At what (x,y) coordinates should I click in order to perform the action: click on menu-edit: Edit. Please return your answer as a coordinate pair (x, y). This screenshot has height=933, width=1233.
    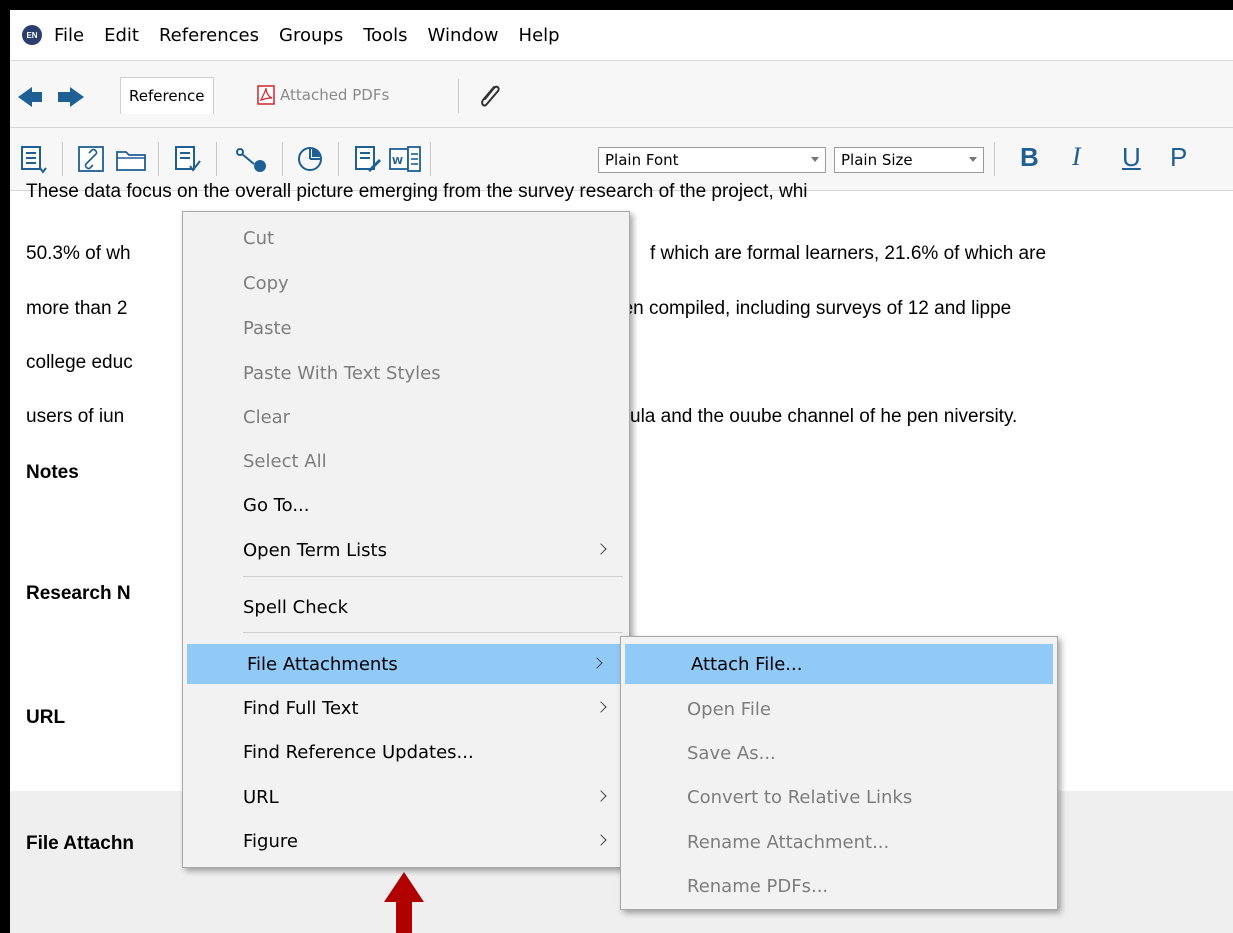
    Looking at the image, I should click on (121, 35).